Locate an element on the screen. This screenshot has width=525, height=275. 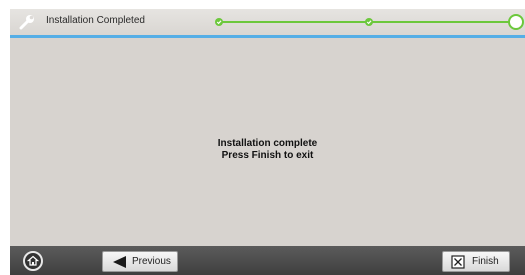
header-bar: Installation Completed is located at coordinates (267, 23).